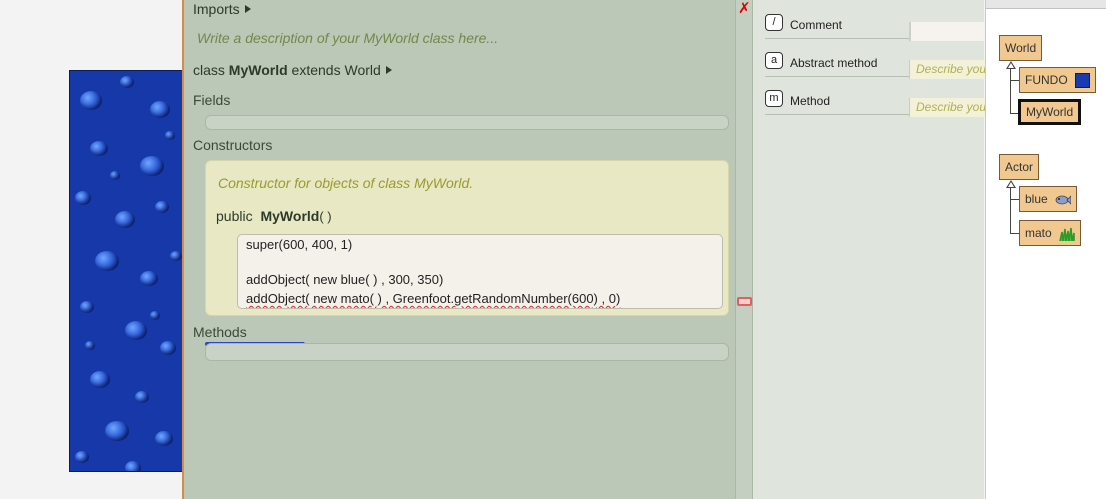 The width and height of the screenshot is (1106, 499). Describe the element at coordinates (947, 107) in the screenshot. I see `method-preview: Describe you` at that location.